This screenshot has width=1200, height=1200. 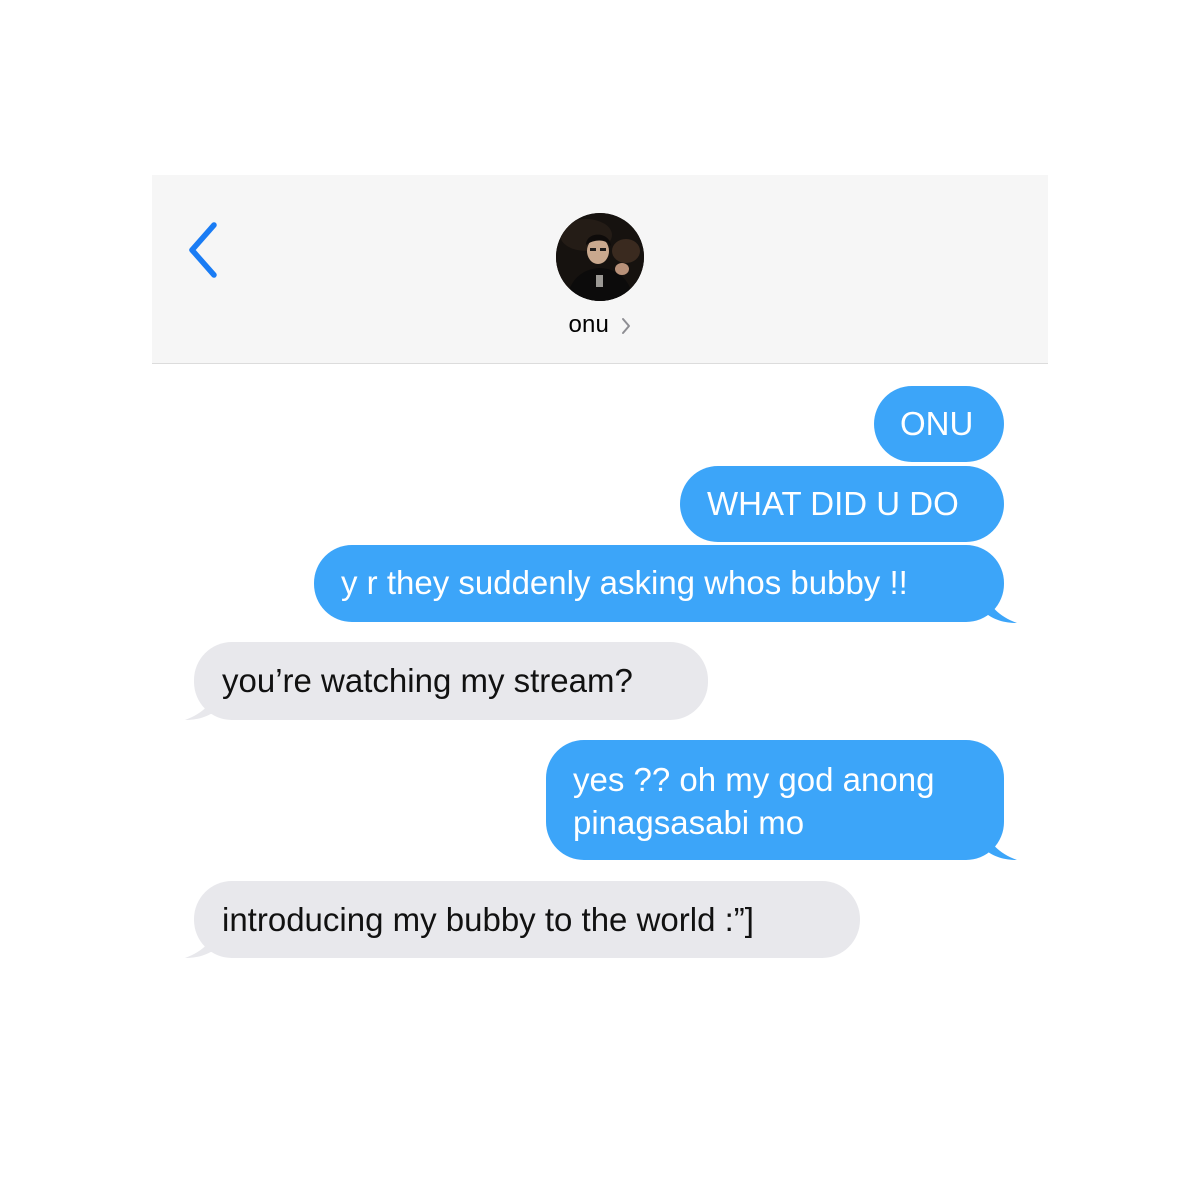 I want to click on avatar, so click(x=600, y=257).